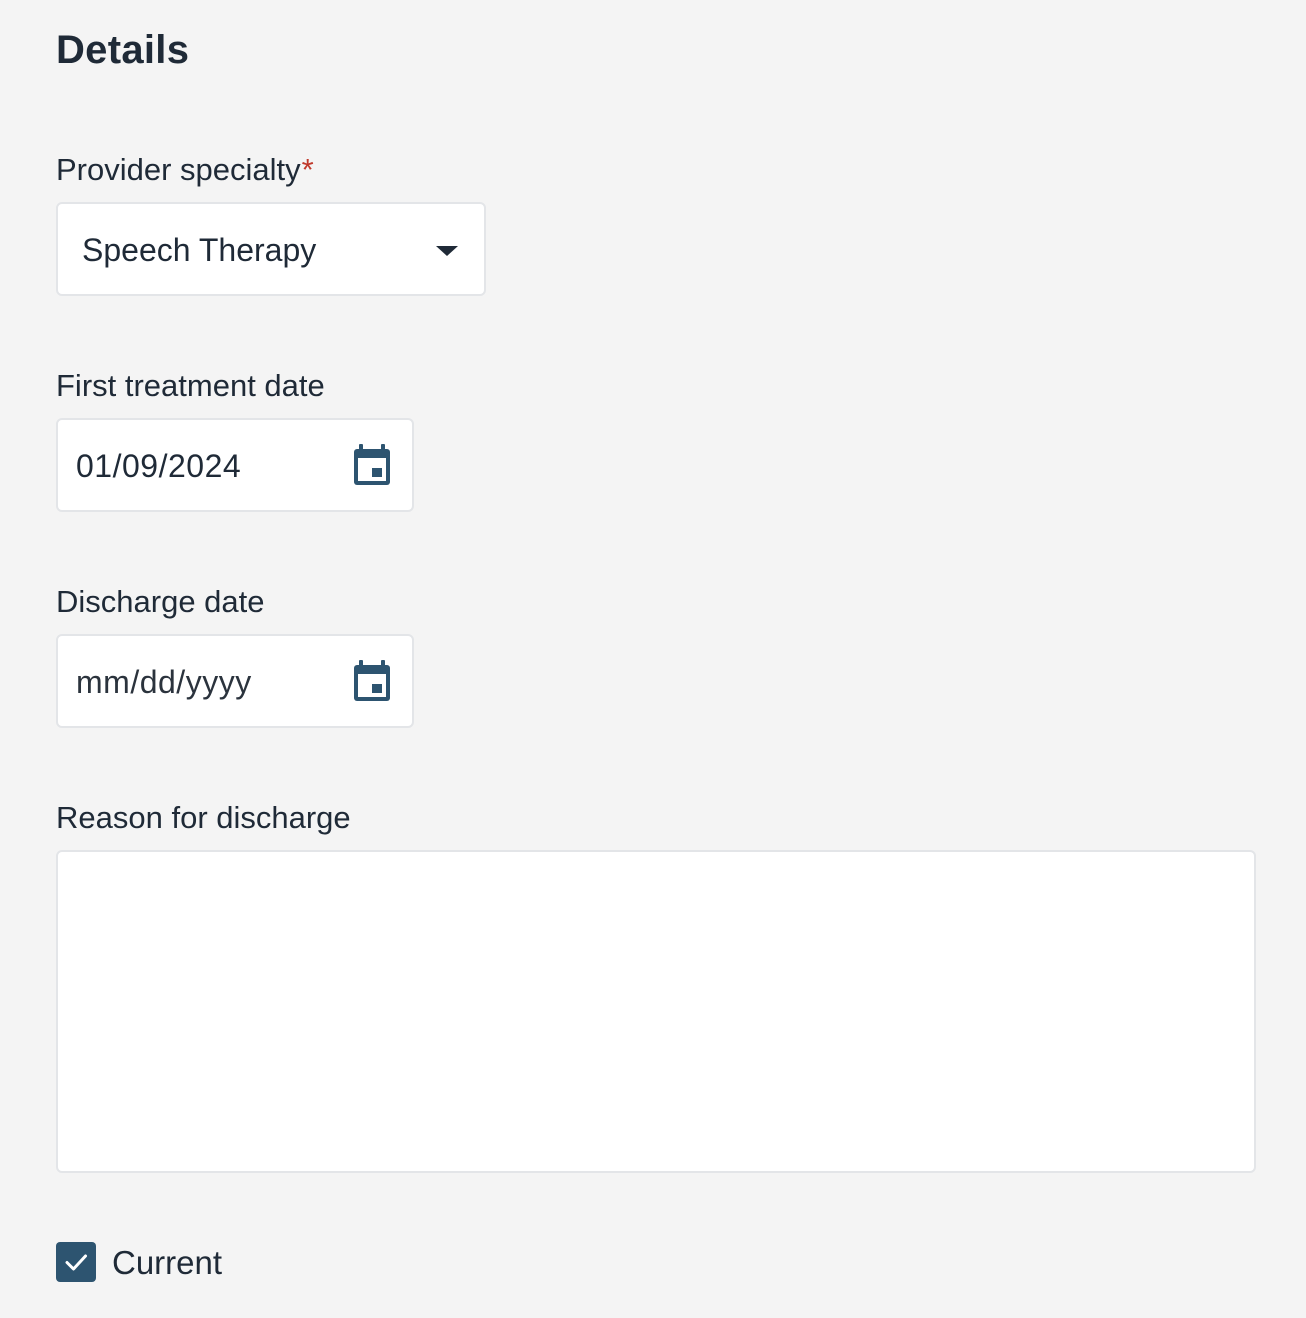 This screenshot has width=1306, height=1318. I want to click on section-title: Details, so click(123, 50).